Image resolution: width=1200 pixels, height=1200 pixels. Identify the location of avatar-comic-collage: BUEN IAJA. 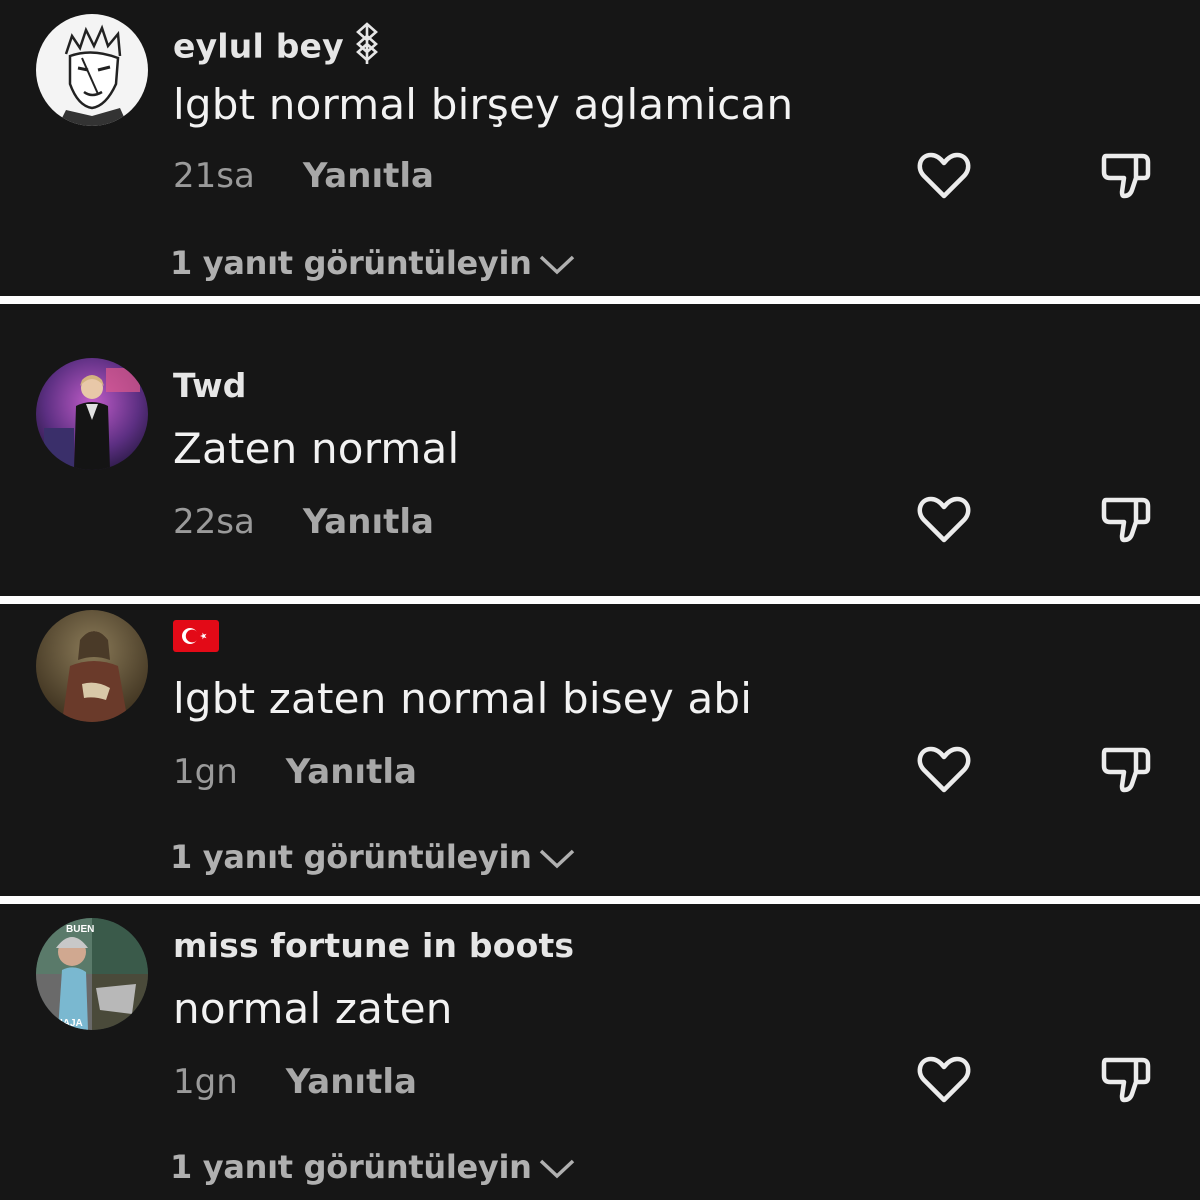
(92, 974).